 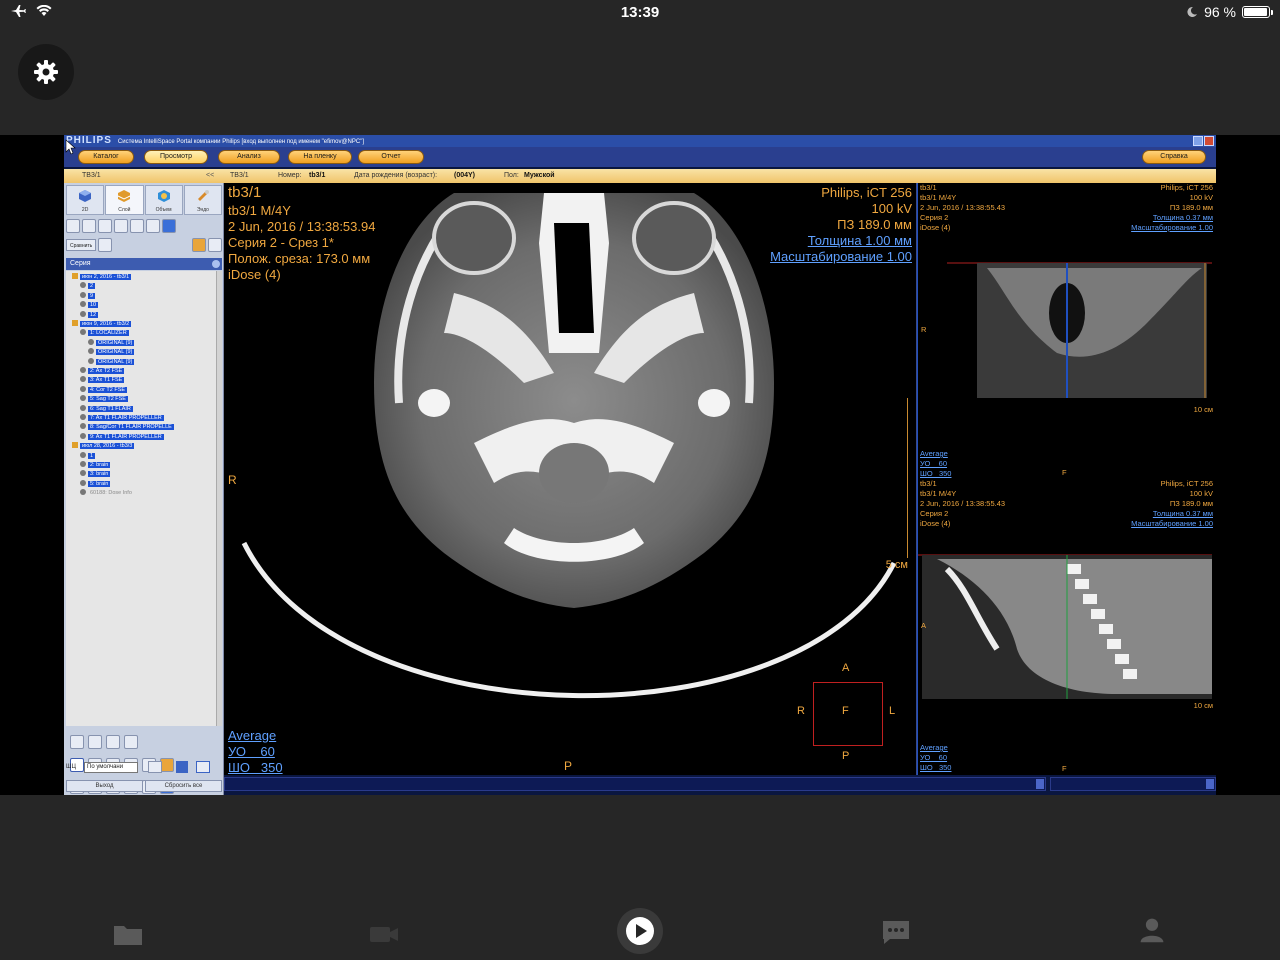 What do you see at coordinates (124, 200) in the screenshot?
I see `mode-tab-slice: Слой` at bounding box center [124, 200].